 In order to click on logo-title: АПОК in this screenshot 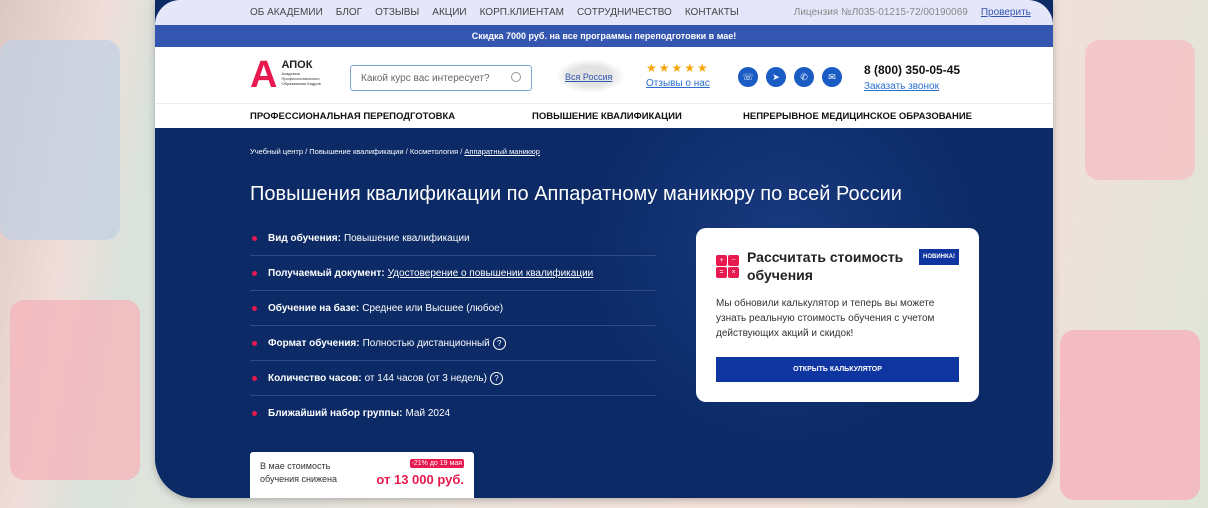, I will do `click(297, 65)`.